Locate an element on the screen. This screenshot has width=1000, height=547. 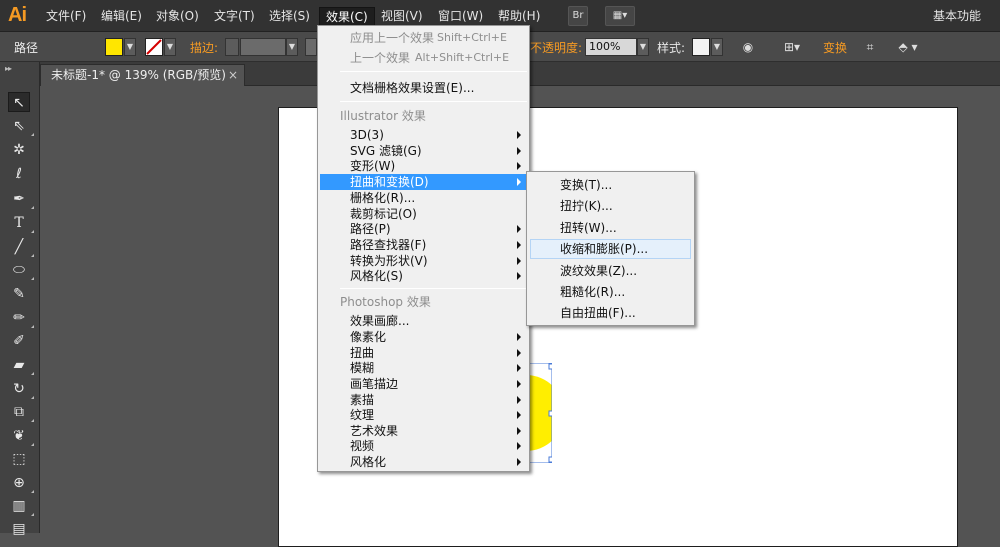
stroke-weight-dropdown: ▼ is located at coordinates (292, 47).